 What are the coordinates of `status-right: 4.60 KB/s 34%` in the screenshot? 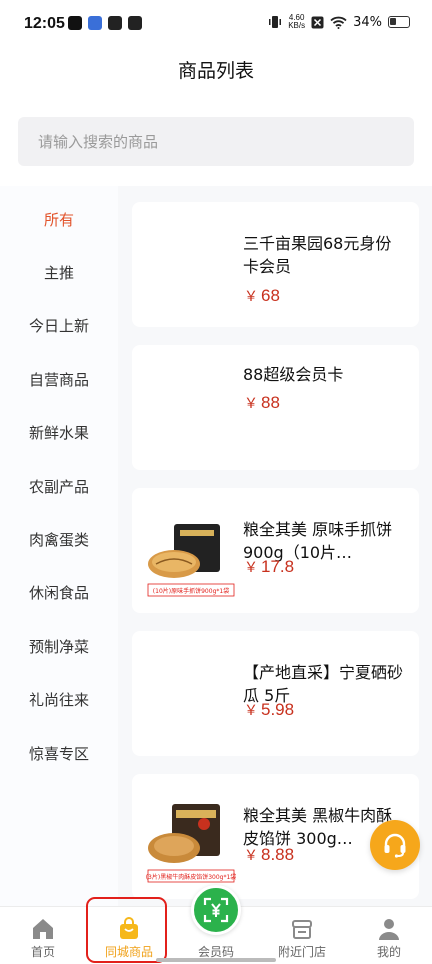 It's located at (339, 22).